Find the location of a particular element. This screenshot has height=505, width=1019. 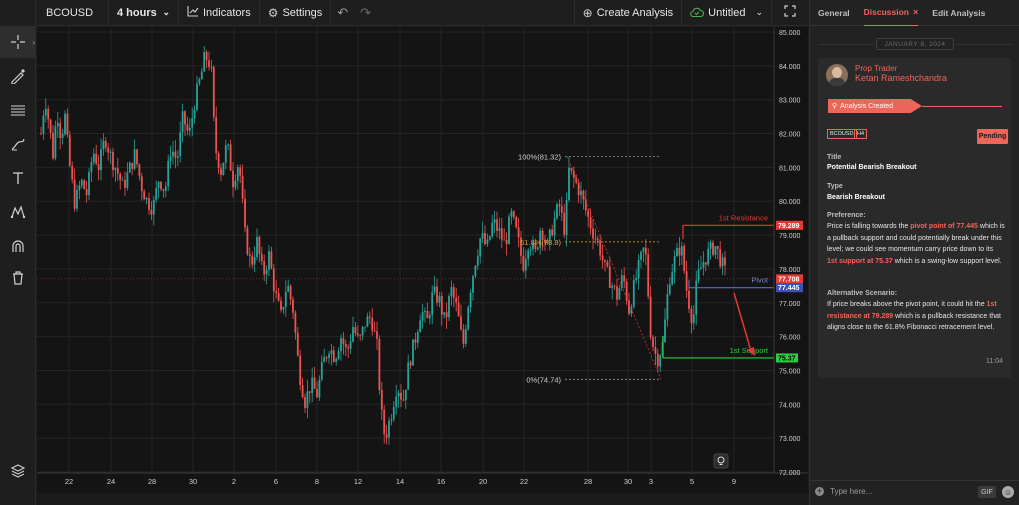

indicators-icon is located at coordinates (193, 12).